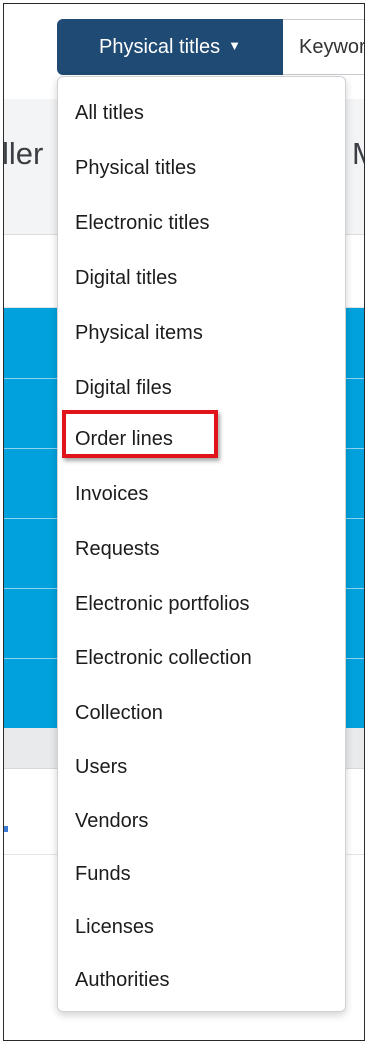  Describe the element at coordinates (201, 821) in the screenshot. I see `menu-item-vendors: Vendors` at that location.